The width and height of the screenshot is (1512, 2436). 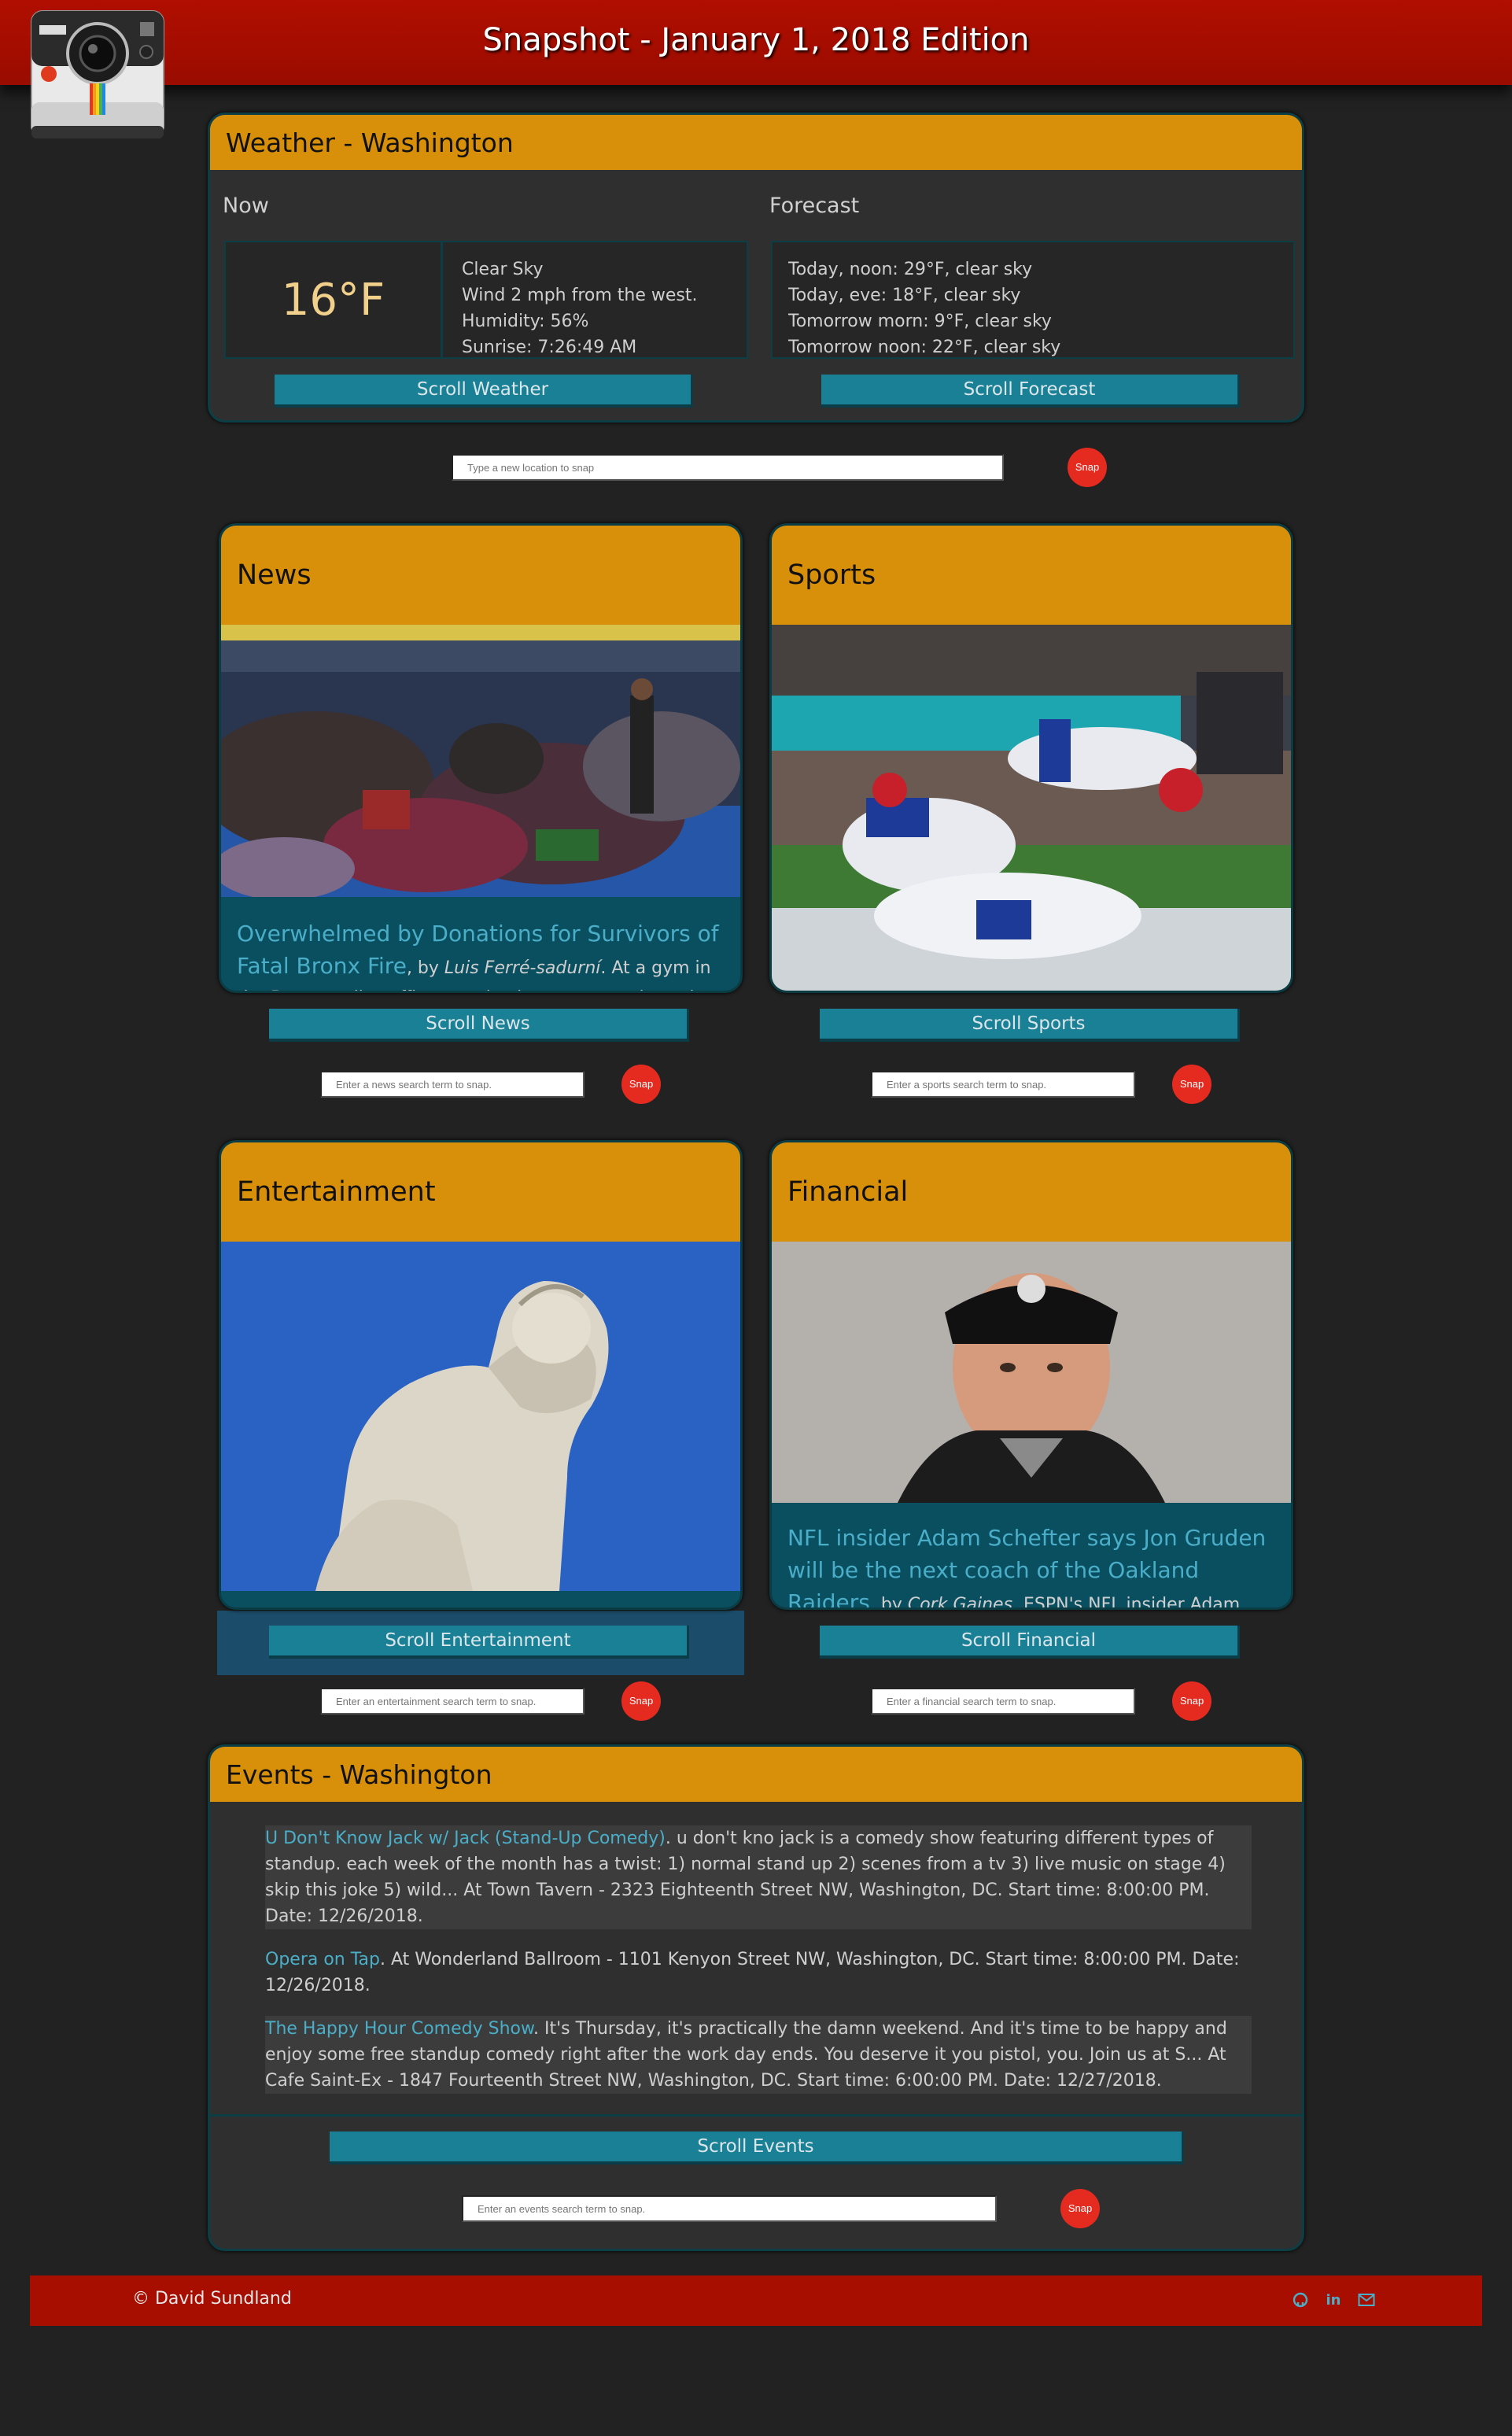 I want to click on forecast-line: Tomorrow morn: 9°F, clear sky, so click(x=920, y=321).